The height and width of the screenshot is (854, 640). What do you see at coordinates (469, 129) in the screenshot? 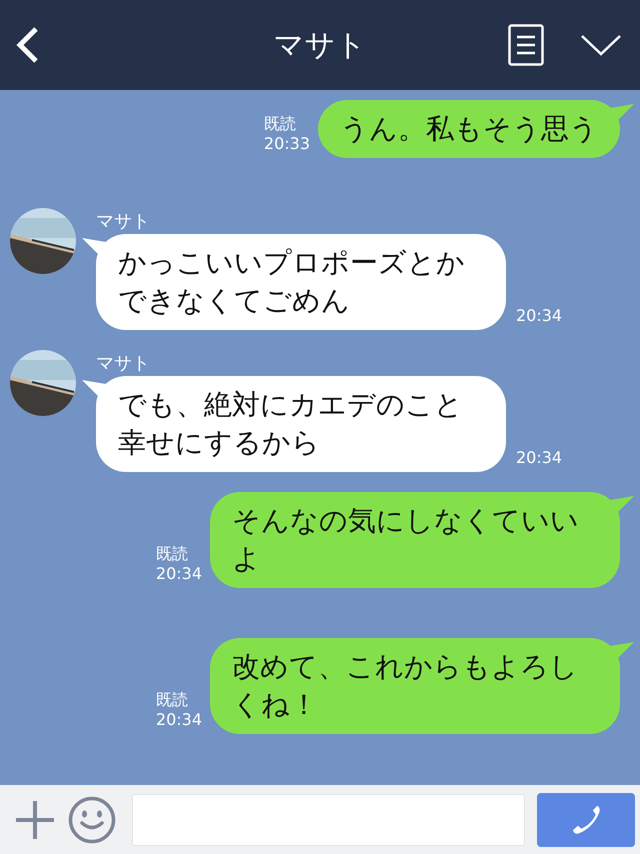
I see `message-bubble: うん。私もそう思う` at bounding box center [469, 129].